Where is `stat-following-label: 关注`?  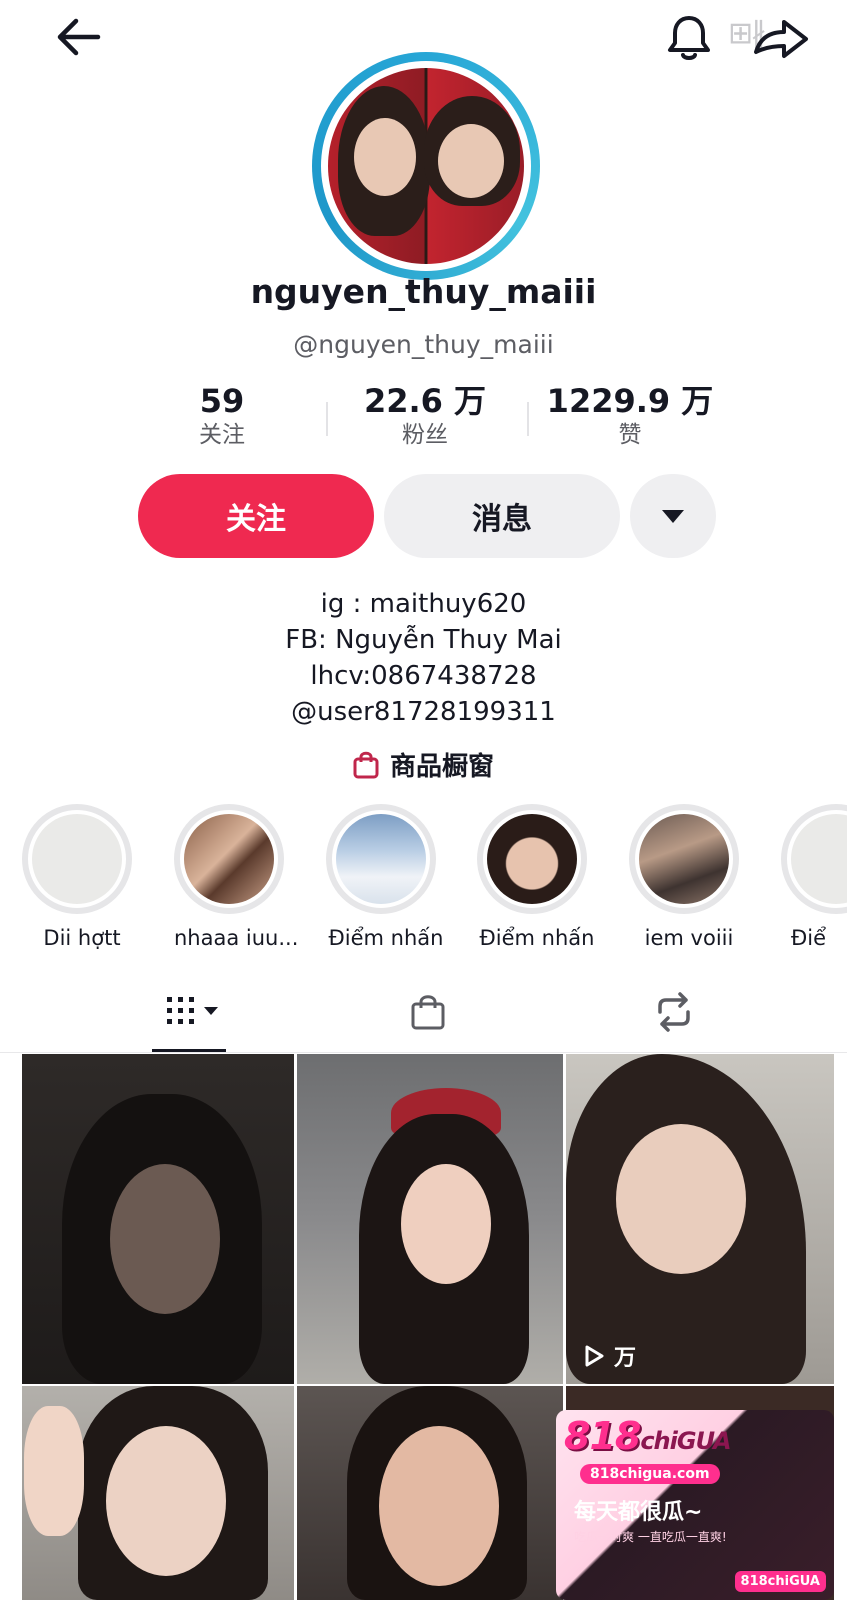
stat-following-label: 关注 is located at coordinates (222, 435).